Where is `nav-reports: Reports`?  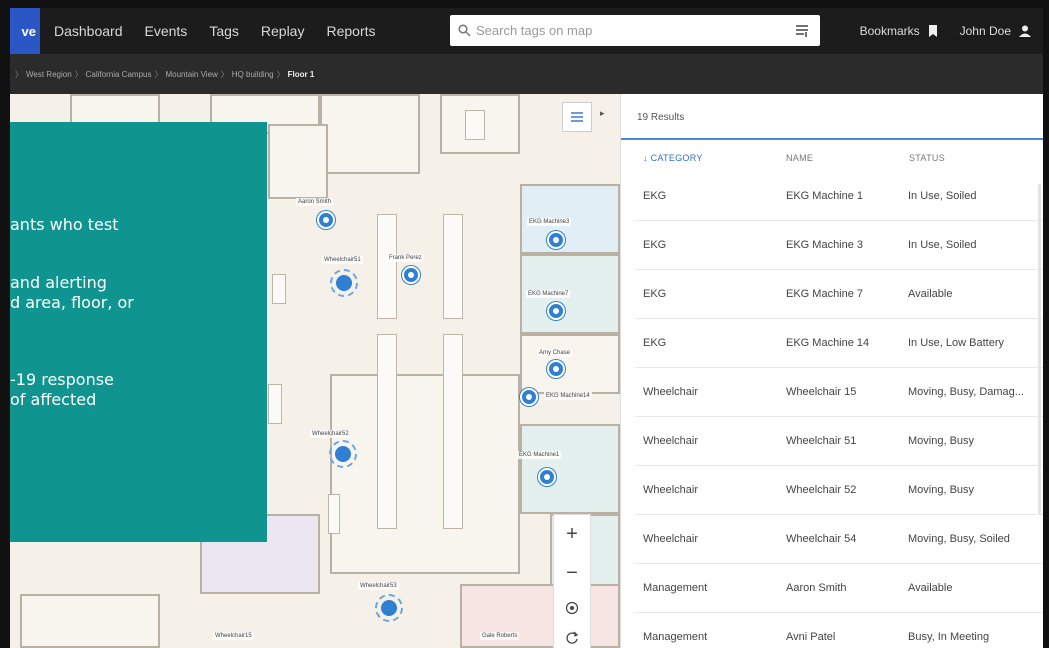 nav-reports: Reports is located at coordinates (350, 31).